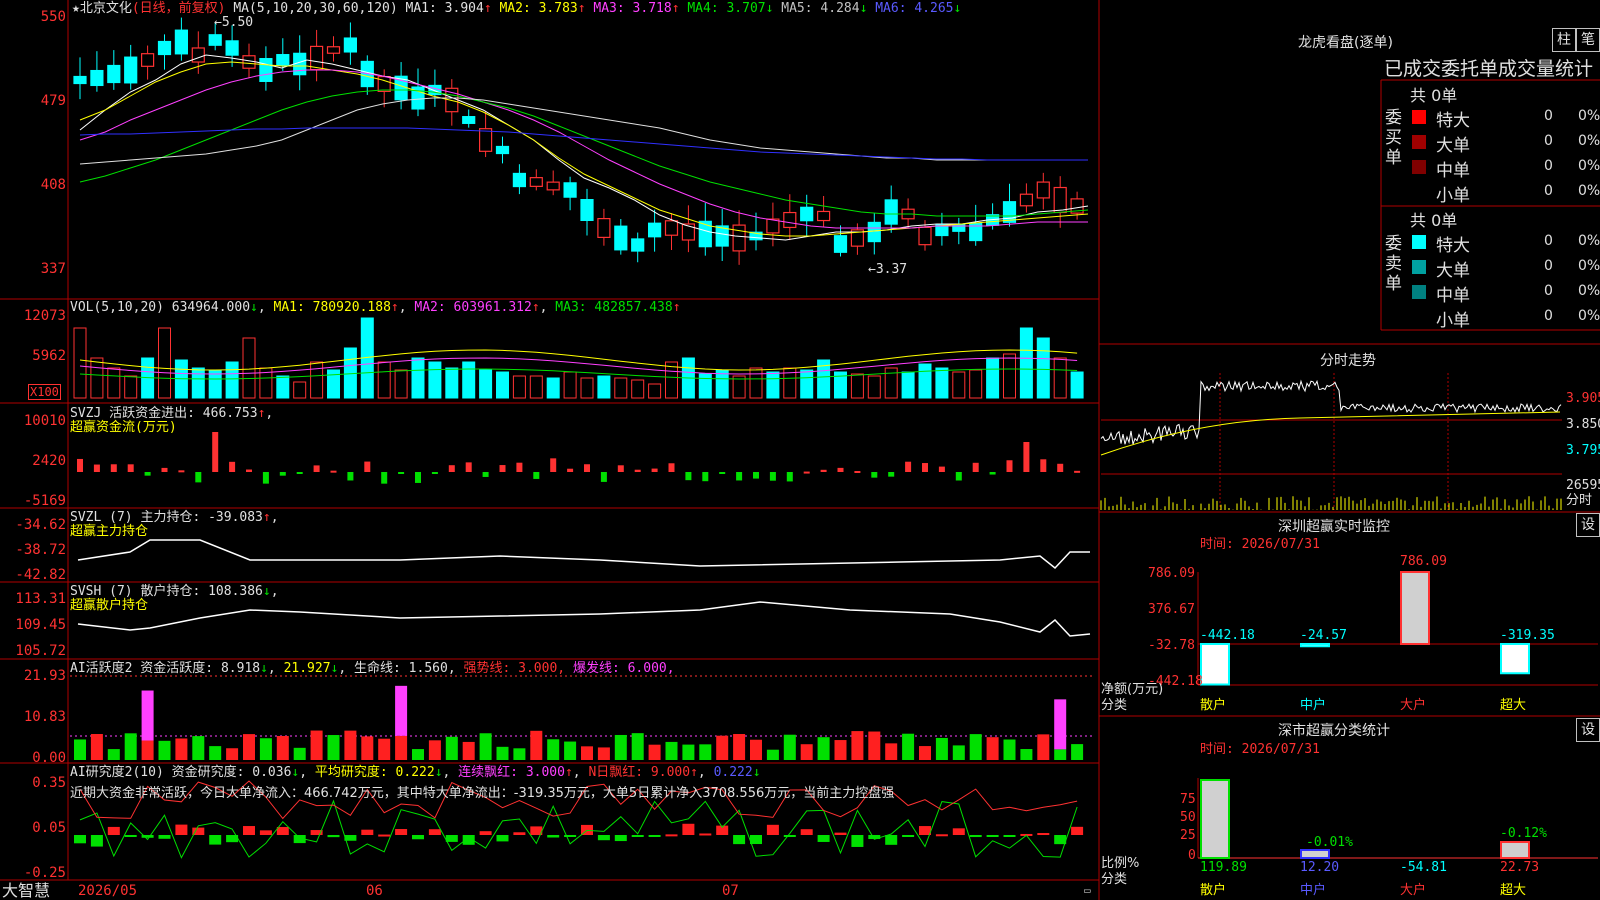 The height and width of the screenshot is (900, 1600). What do you see at coordinates (1320, 867) in the screenshot?
I see `stats-value-中户: 12.20` at bounding box center [1320, 867].